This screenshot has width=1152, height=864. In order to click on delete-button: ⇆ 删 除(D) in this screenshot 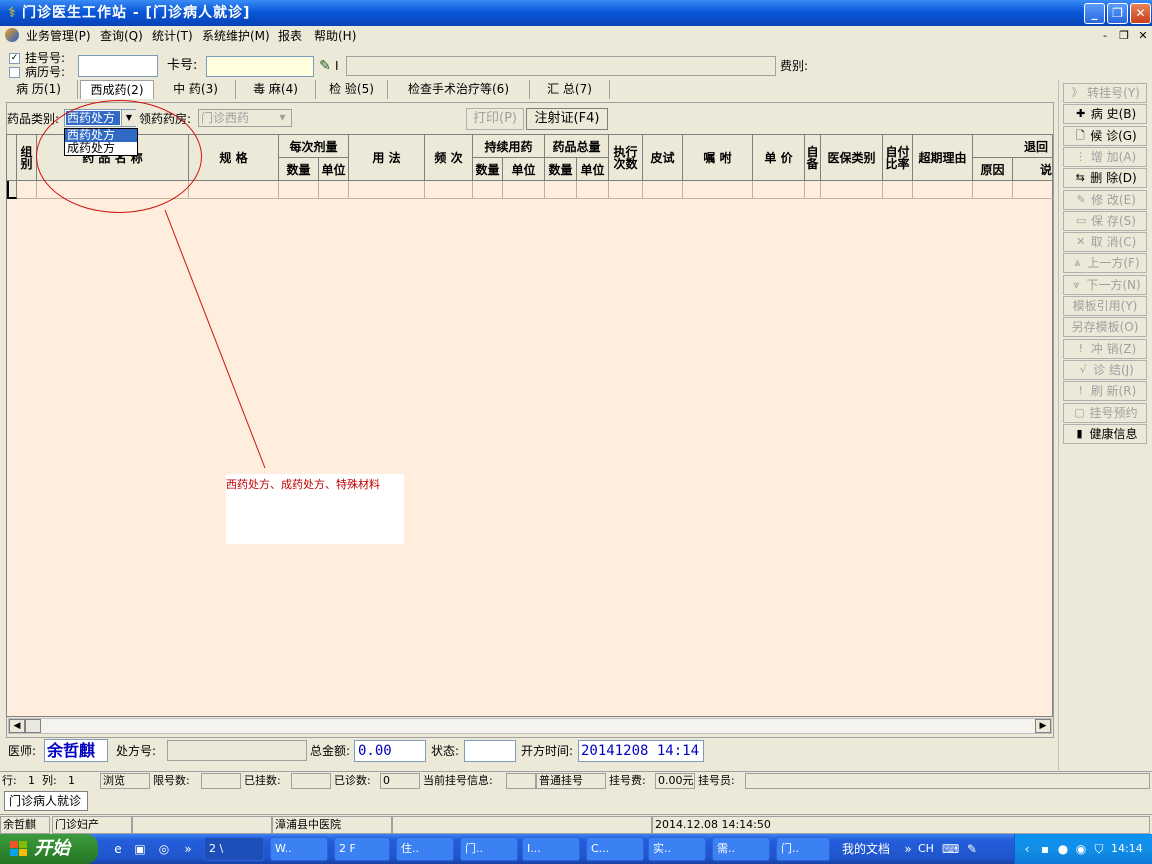, I will do `click(1105, 178)`.